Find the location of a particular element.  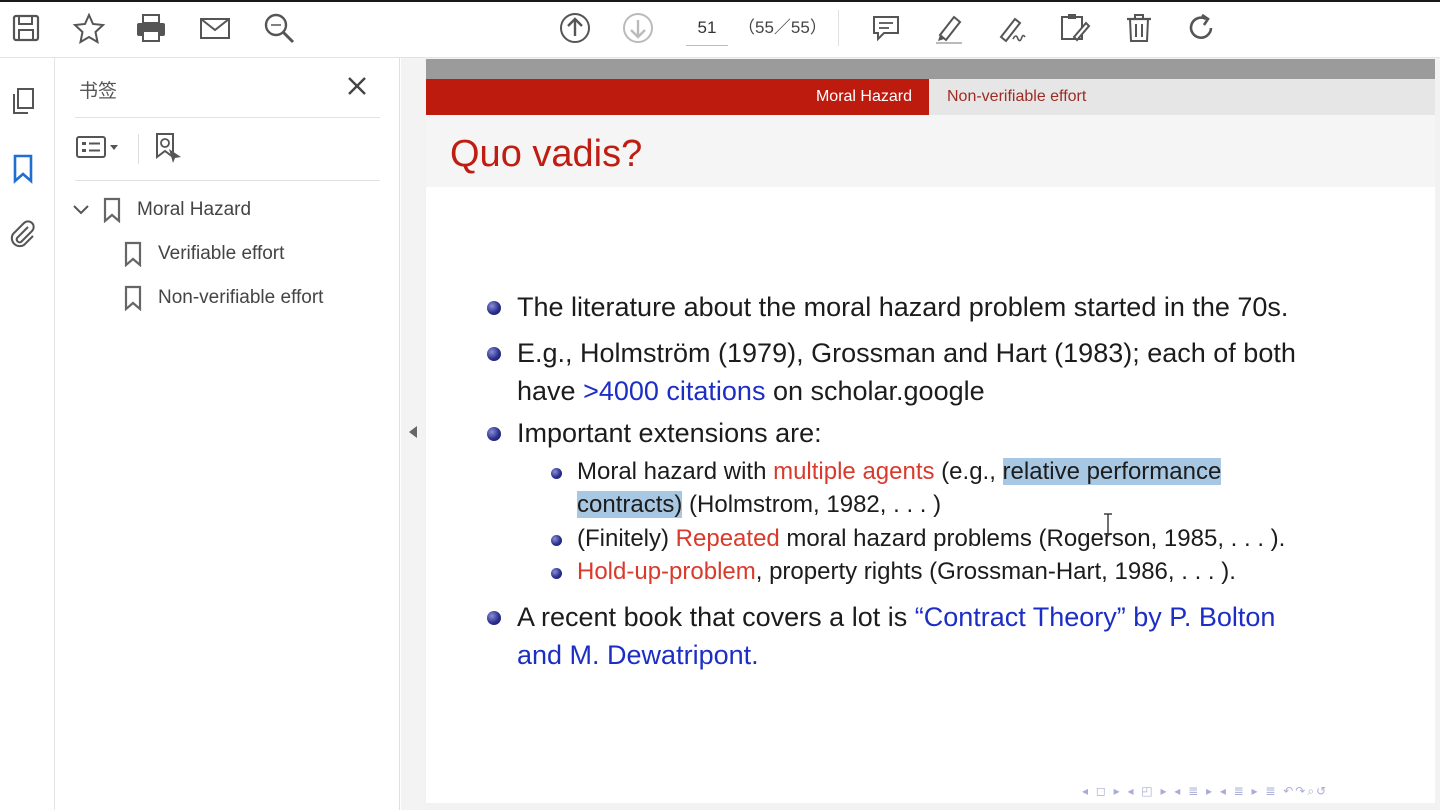

bullet-2-text: on scholar.google is located at coordinates (875, 391).